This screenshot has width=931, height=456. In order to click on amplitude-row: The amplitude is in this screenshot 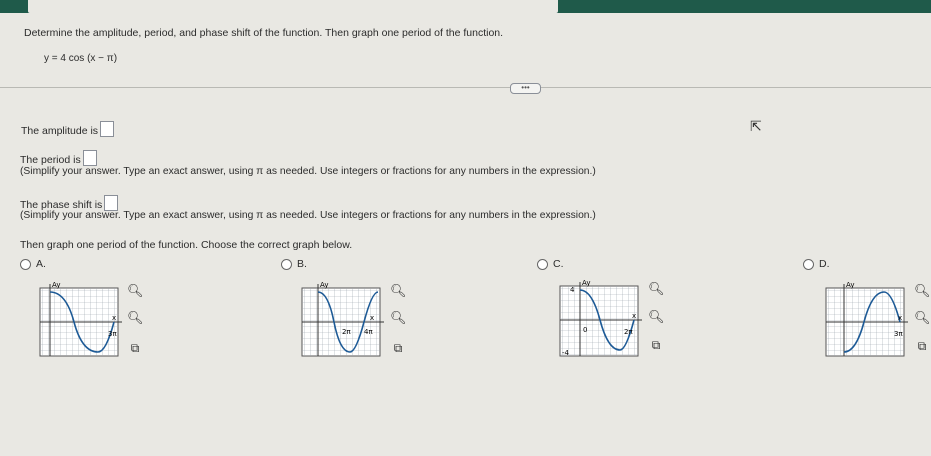, I will do `click(68, 129)`.